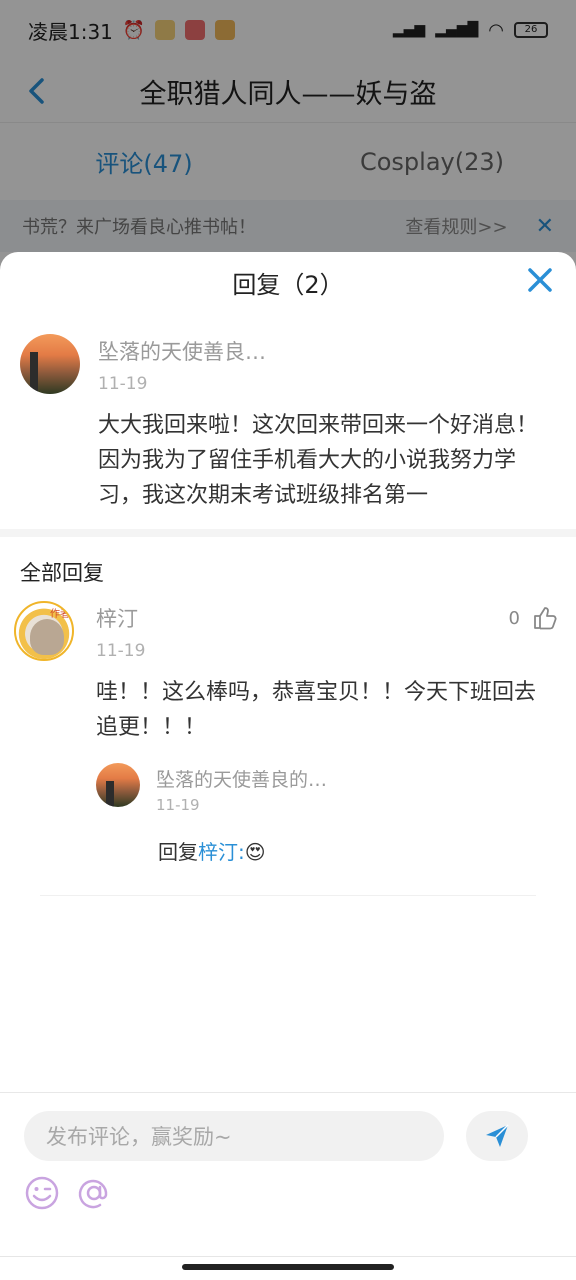 The height and width of the screenshot is (1280, 576). Describe the element at coordinates (62, 573) in the screenshot. I see `section-title: 全部回复` at that location.